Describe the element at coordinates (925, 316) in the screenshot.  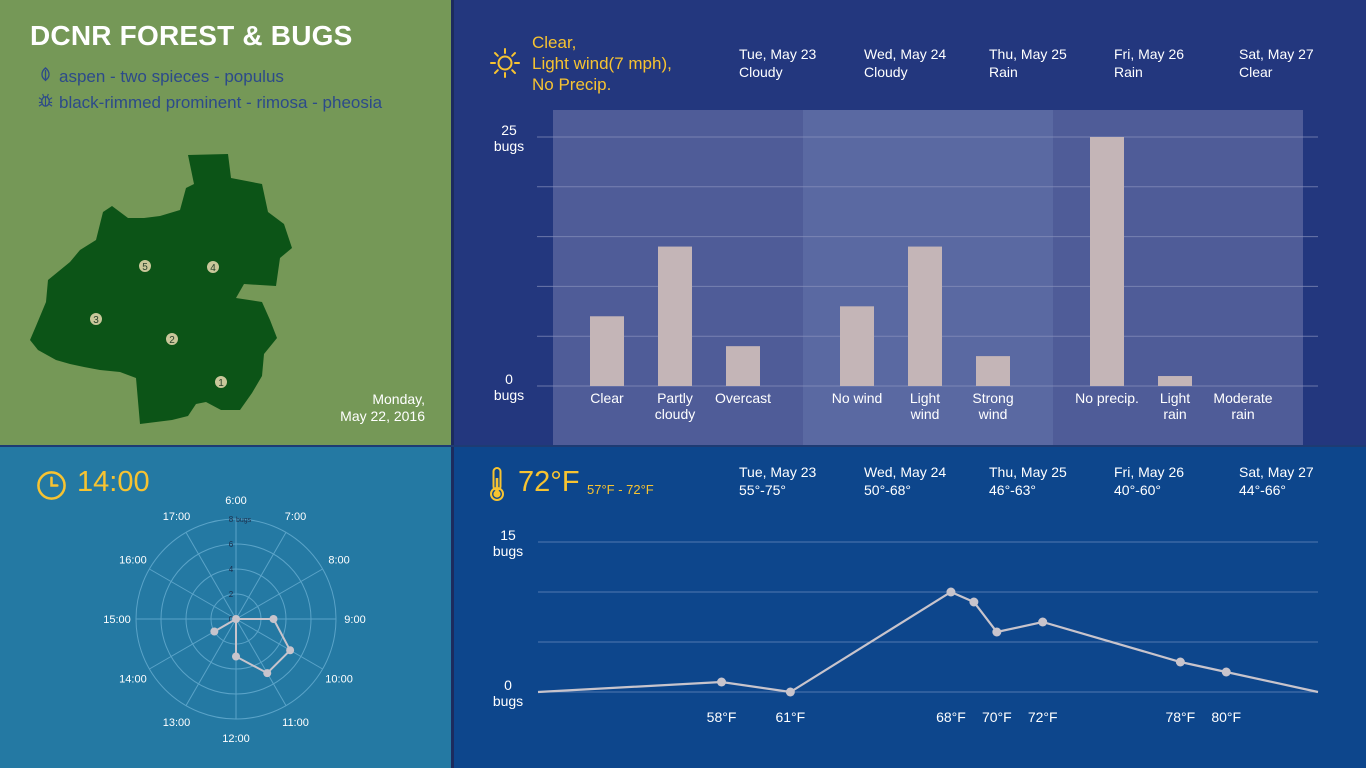
I see `bar-light-wind` at that location.